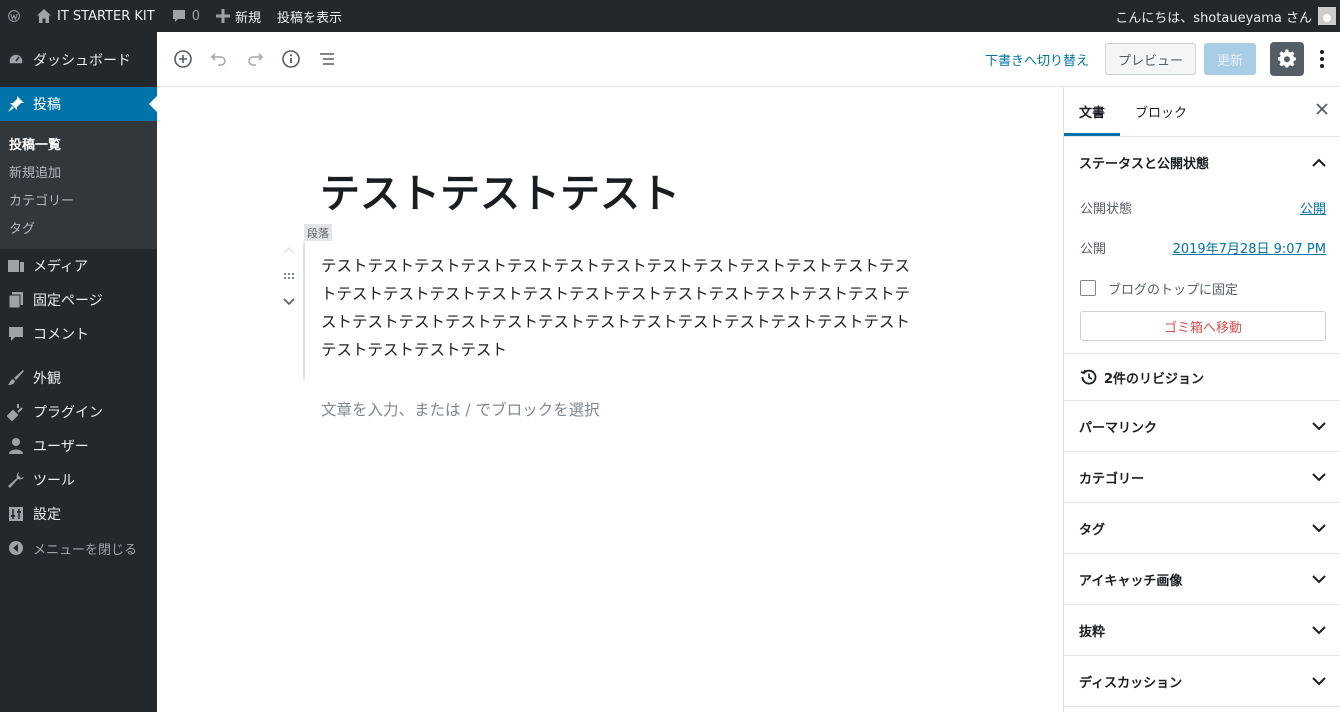 This screenshot has height=712, width=1340. What do you see at coordinates (16, 300) in the screenshot?
I see `pages-icon` at bounding box center [16, 300].